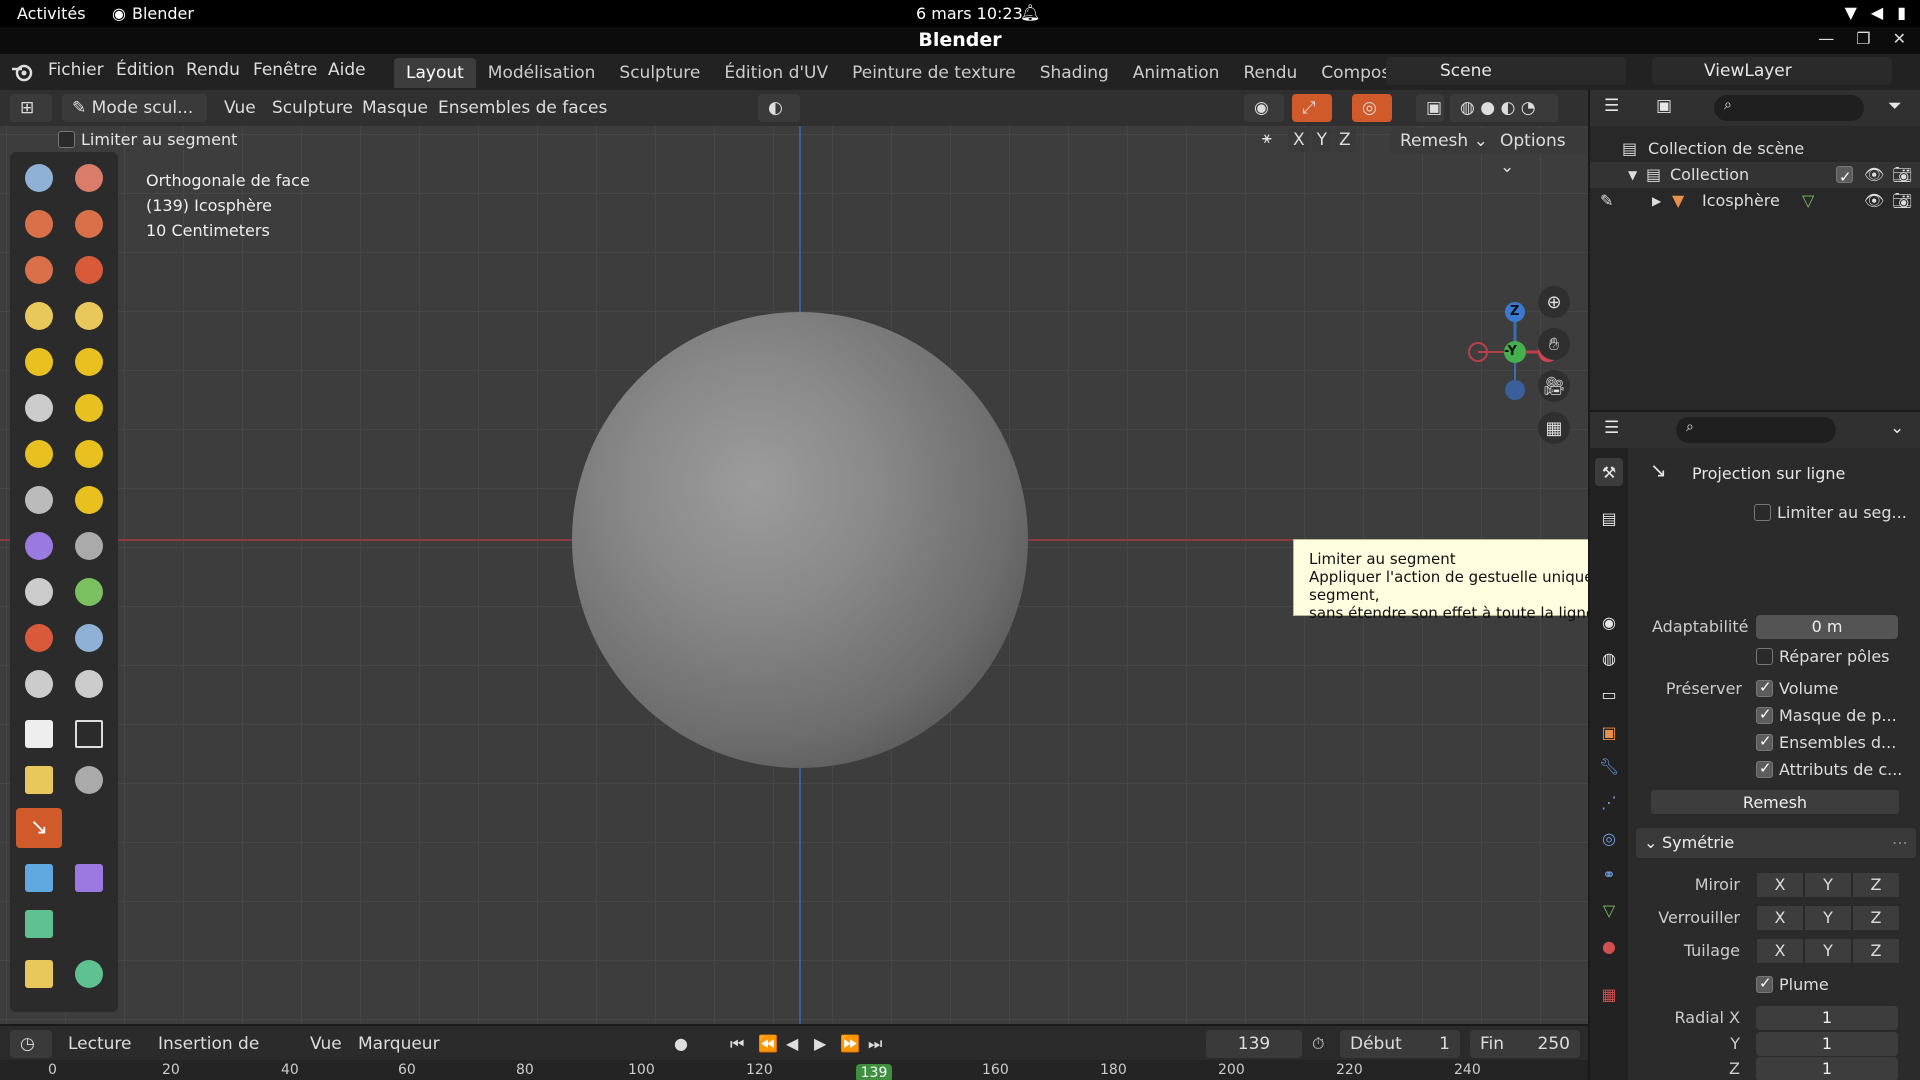 This screenshot has width=1920, height=1080. Describe the element at coordinates (39, 878) in the screenshot. I see `tool-cloth-filter` at that location.